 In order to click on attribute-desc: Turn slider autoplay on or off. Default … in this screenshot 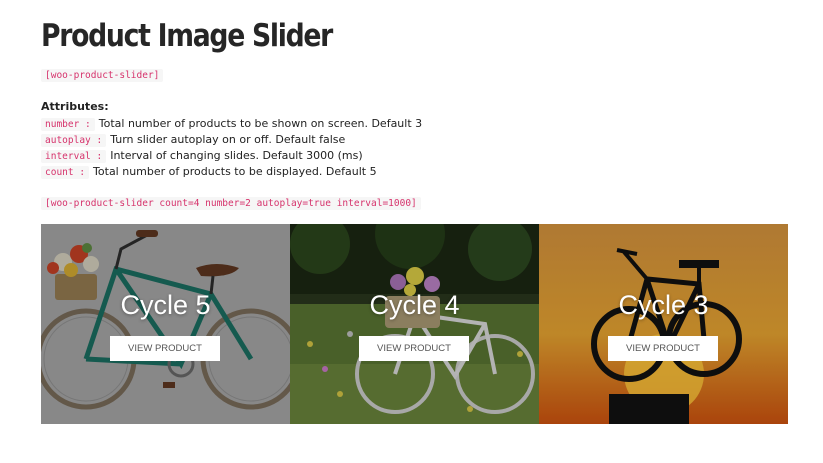, I will do `click(228, 139)`.